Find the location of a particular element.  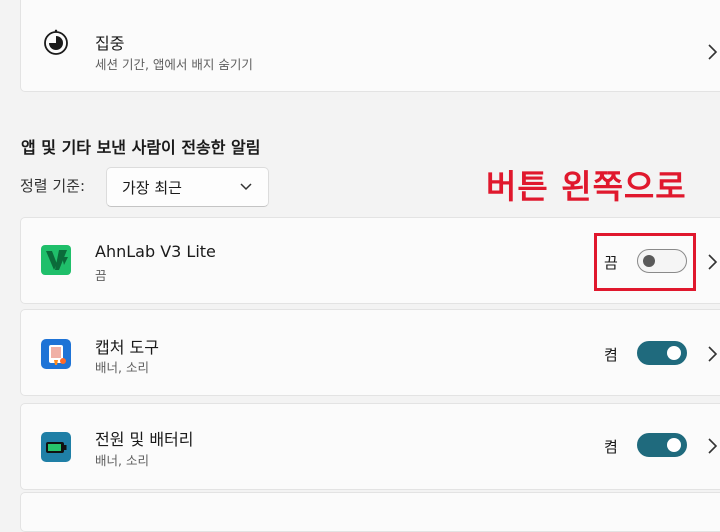

app-status: 끔 is located at coordinates (101, 275).